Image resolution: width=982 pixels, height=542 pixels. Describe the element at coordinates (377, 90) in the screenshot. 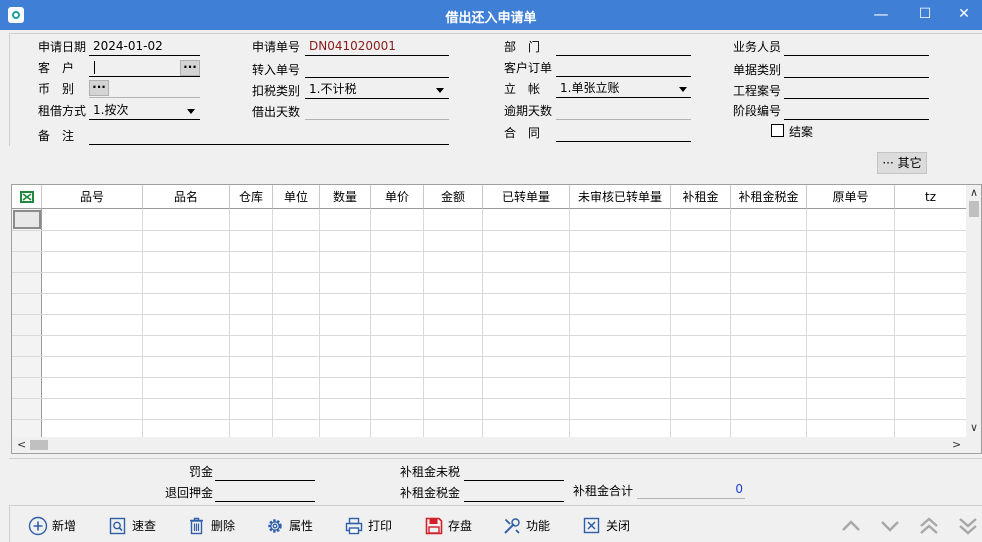

I see `tax-type-select: 1.不计税` at that location.